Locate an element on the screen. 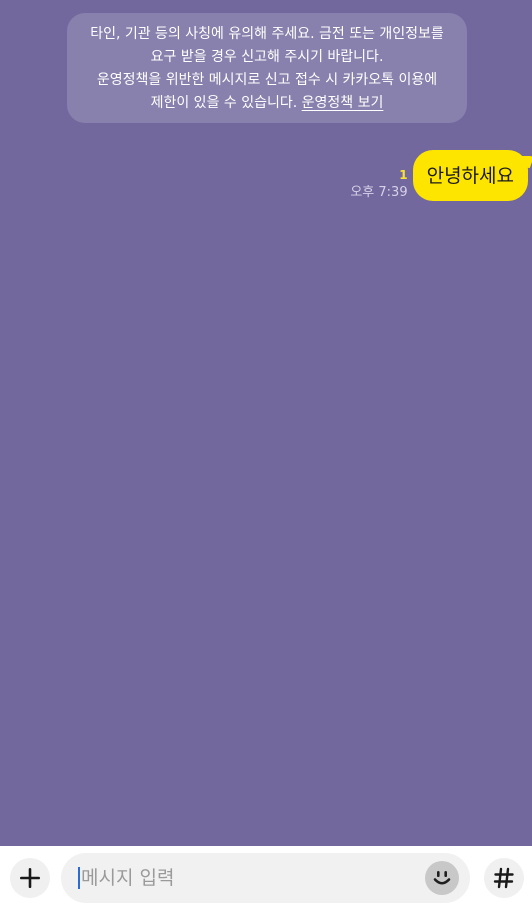 The width and height of the screenshot is (532, 911). notice-line-4-text: 제한이 있을 수 있습니다. is located at coordinates (226, 103).